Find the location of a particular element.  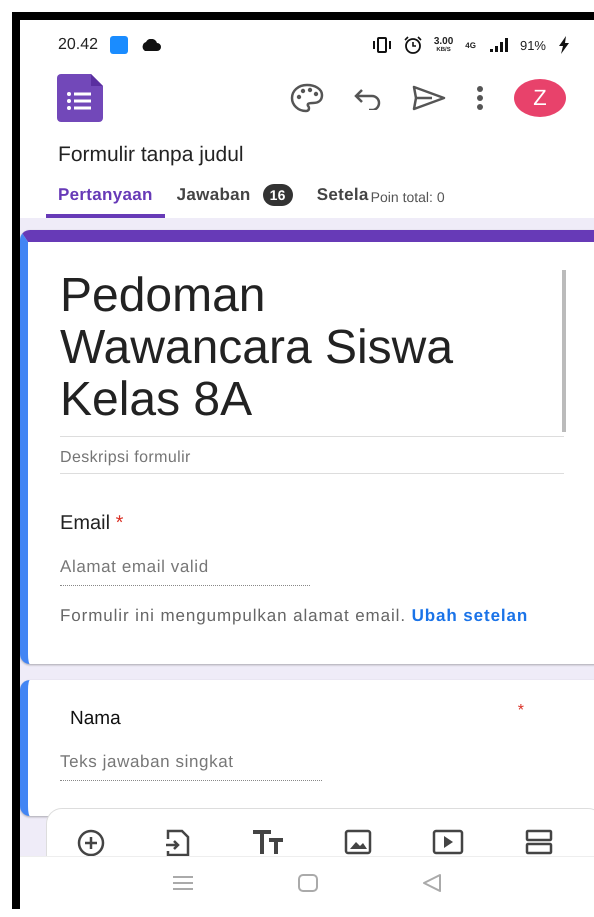

form-title: Pedoman Wawancara Siswa Kelas 8A is located at coordinates (275, 353).